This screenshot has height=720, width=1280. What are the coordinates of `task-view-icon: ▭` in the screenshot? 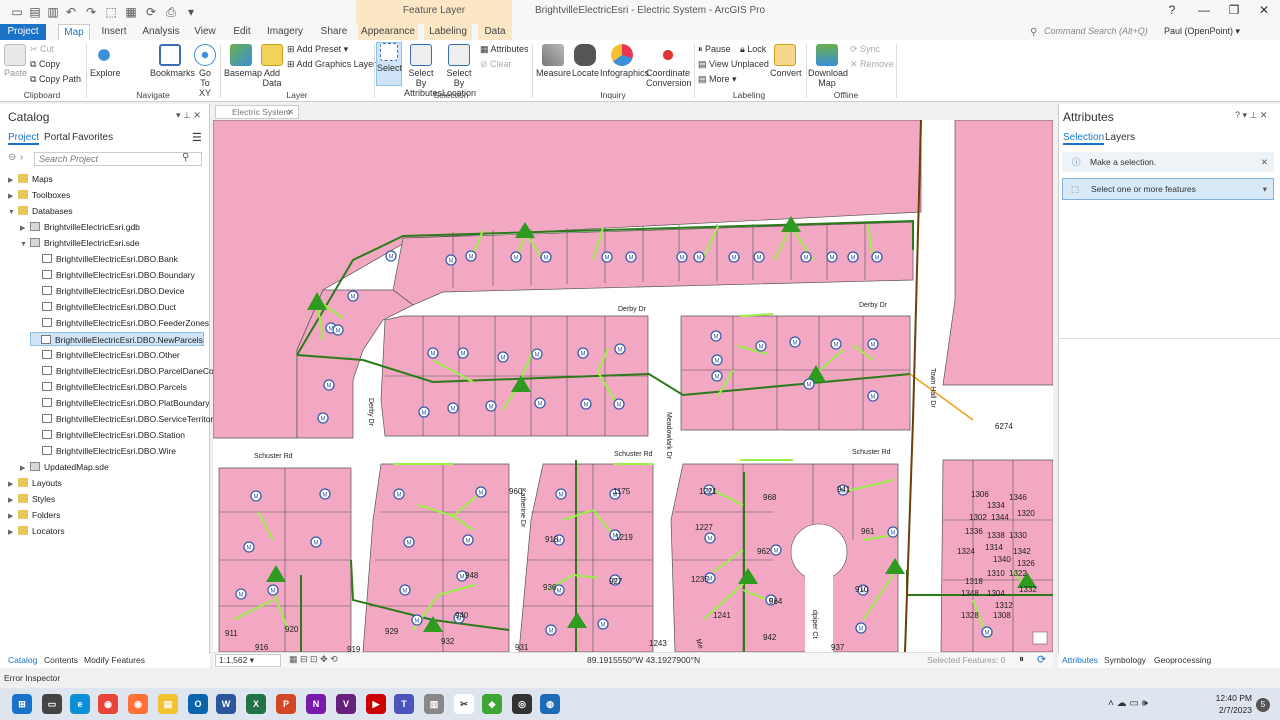 It's located at (52, 704).